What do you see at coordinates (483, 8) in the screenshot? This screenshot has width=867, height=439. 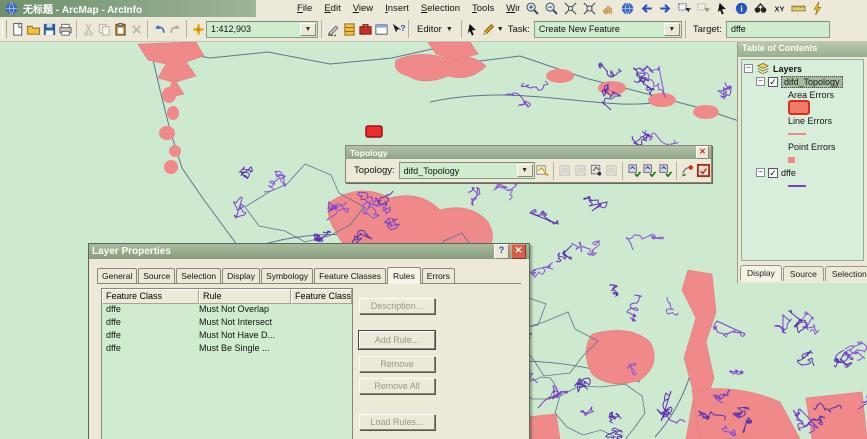 I see `menu-tools: Tools` at bounding box center [483, 8].